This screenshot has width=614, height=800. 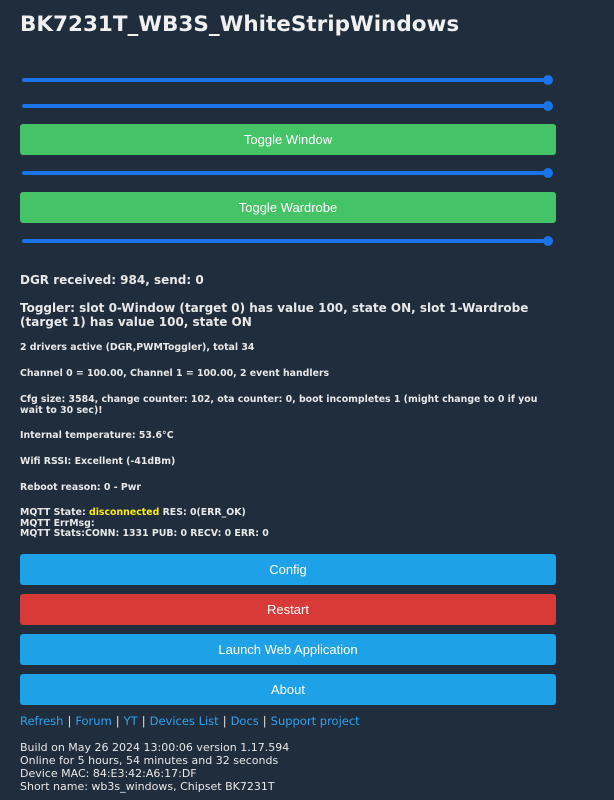 I want to click on mac-line: Device MAC: 84:E3:42:A6:17:DF, so click(x=108, y=773).